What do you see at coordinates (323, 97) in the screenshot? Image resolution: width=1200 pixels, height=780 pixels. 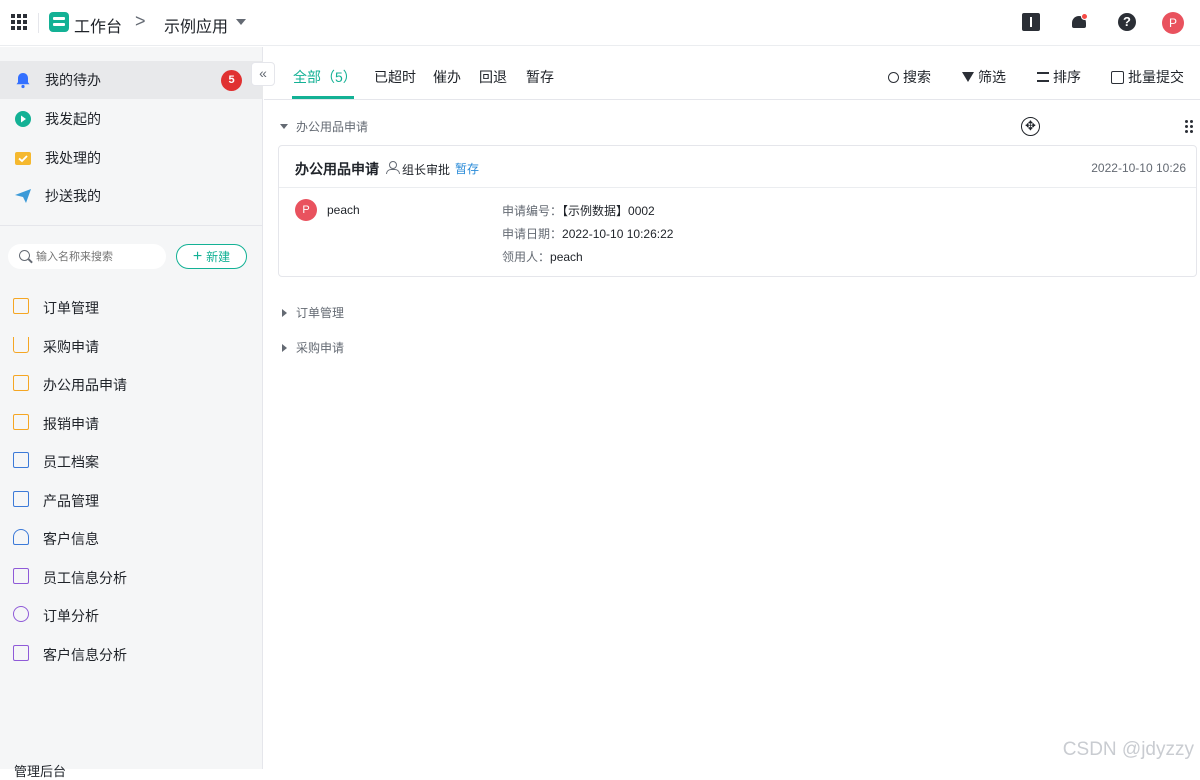 I see `active-tab-indicator` at bounding box center [323, 97].